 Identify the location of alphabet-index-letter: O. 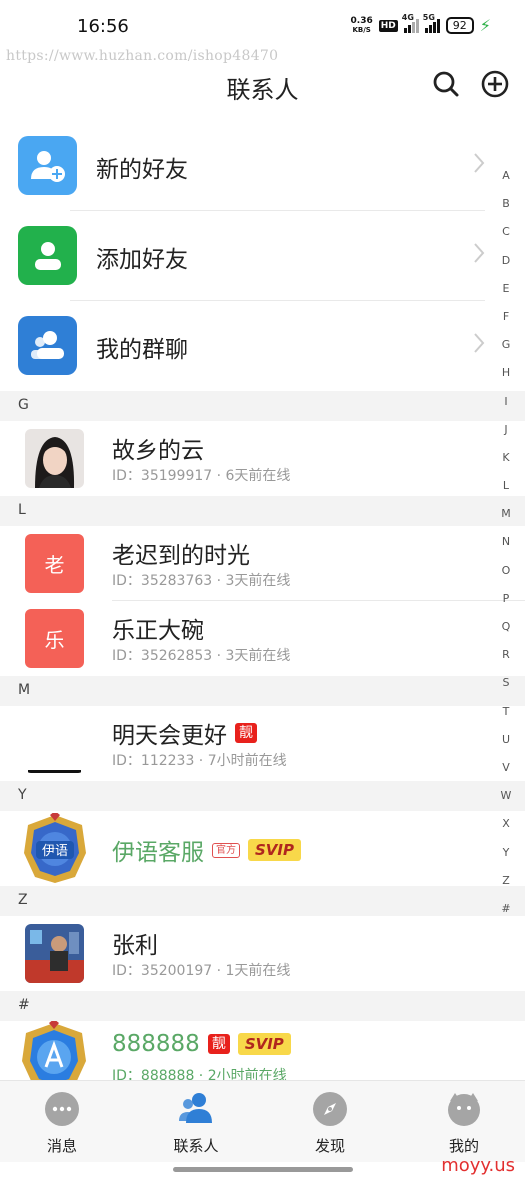
(506, 571).